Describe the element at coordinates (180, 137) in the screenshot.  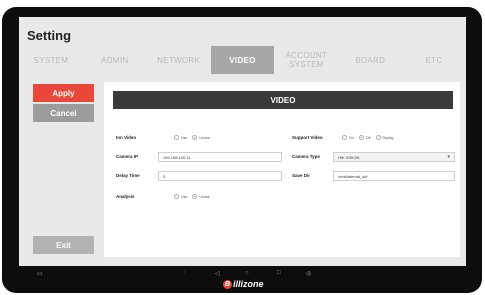
I see `inn-video-use-option: Use` at that location.